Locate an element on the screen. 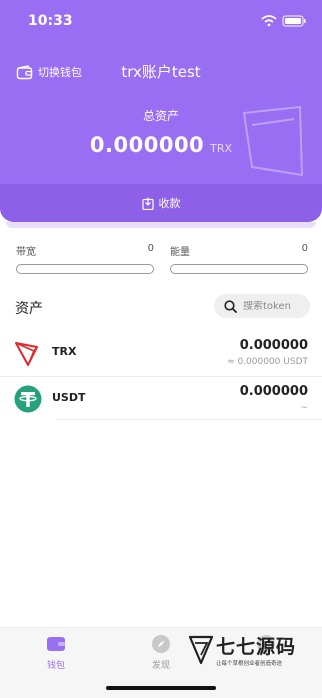  header-shadow-strip is located at coordinates (161, 225).